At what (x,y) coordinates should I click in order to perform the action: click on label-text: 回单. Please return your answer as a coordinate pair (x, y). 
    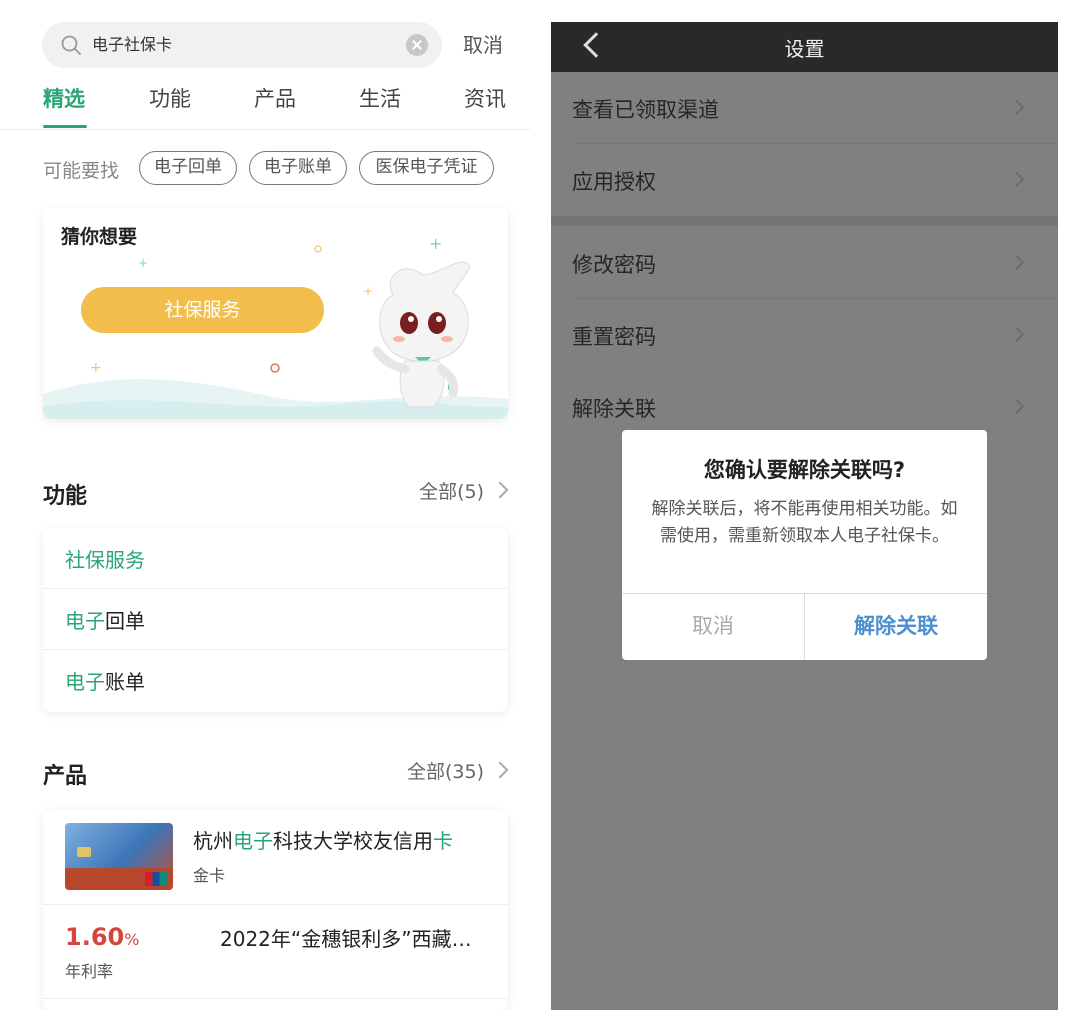
    Looking at the image, I should click on (125, 621).